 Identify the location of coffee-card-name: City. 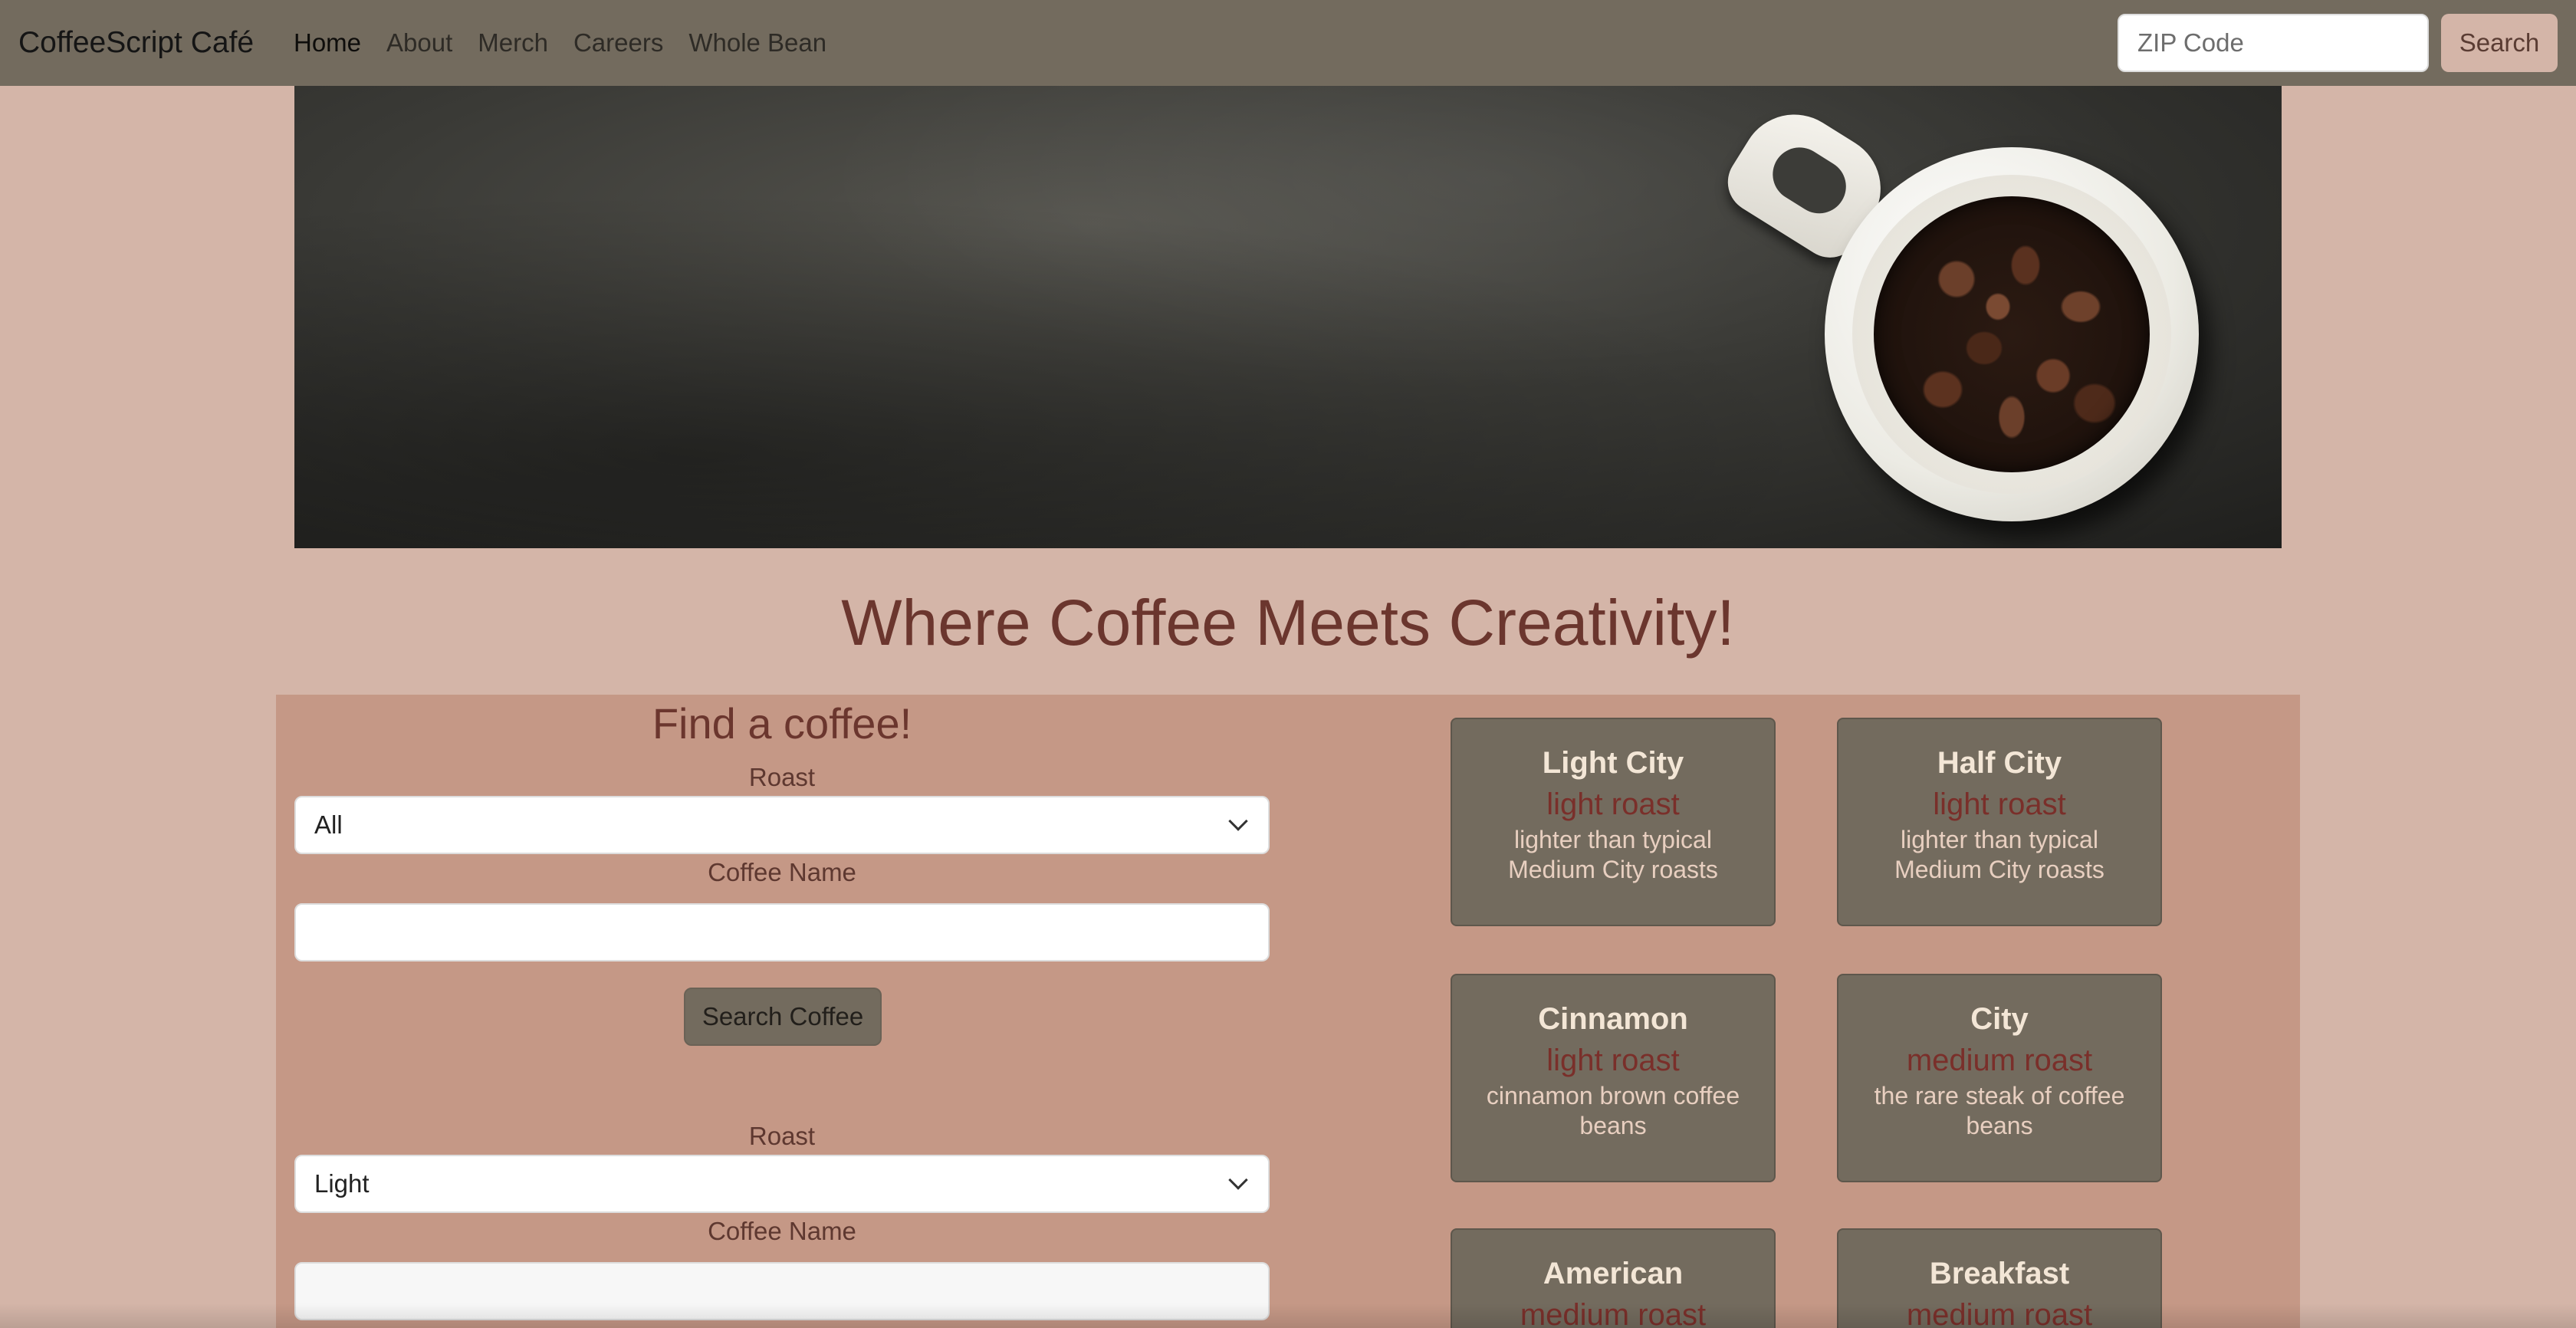
(1999, 1019).